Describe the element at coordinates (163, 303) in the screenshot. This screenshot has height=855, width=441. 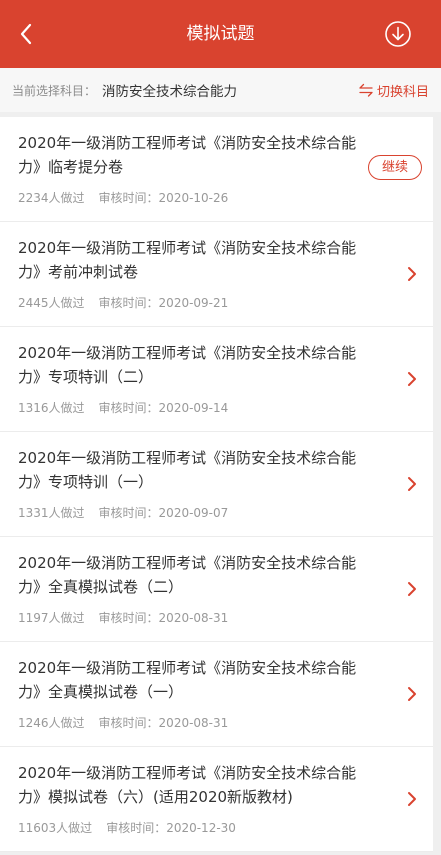
I see `exam-review-time: 审核时间：2020-09-21` at that location.